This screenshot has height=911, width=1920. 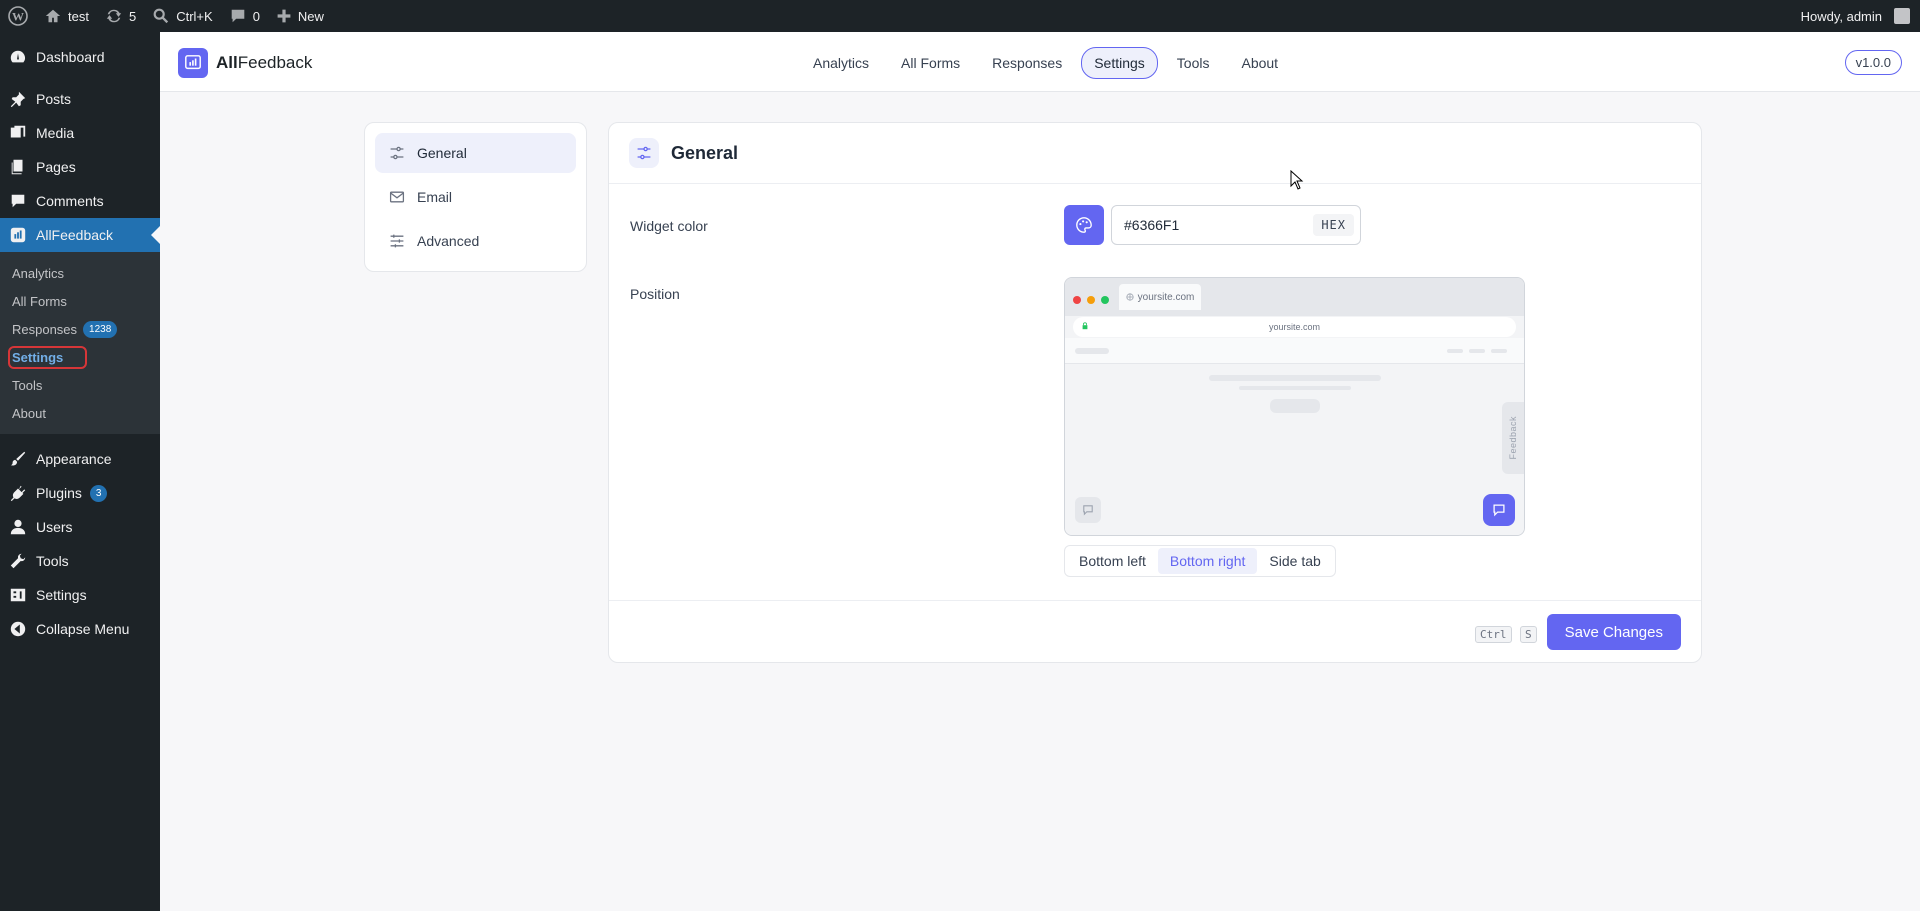 I want to click on search-shortcut: Ctrl+K, so click(x=182, y=16).